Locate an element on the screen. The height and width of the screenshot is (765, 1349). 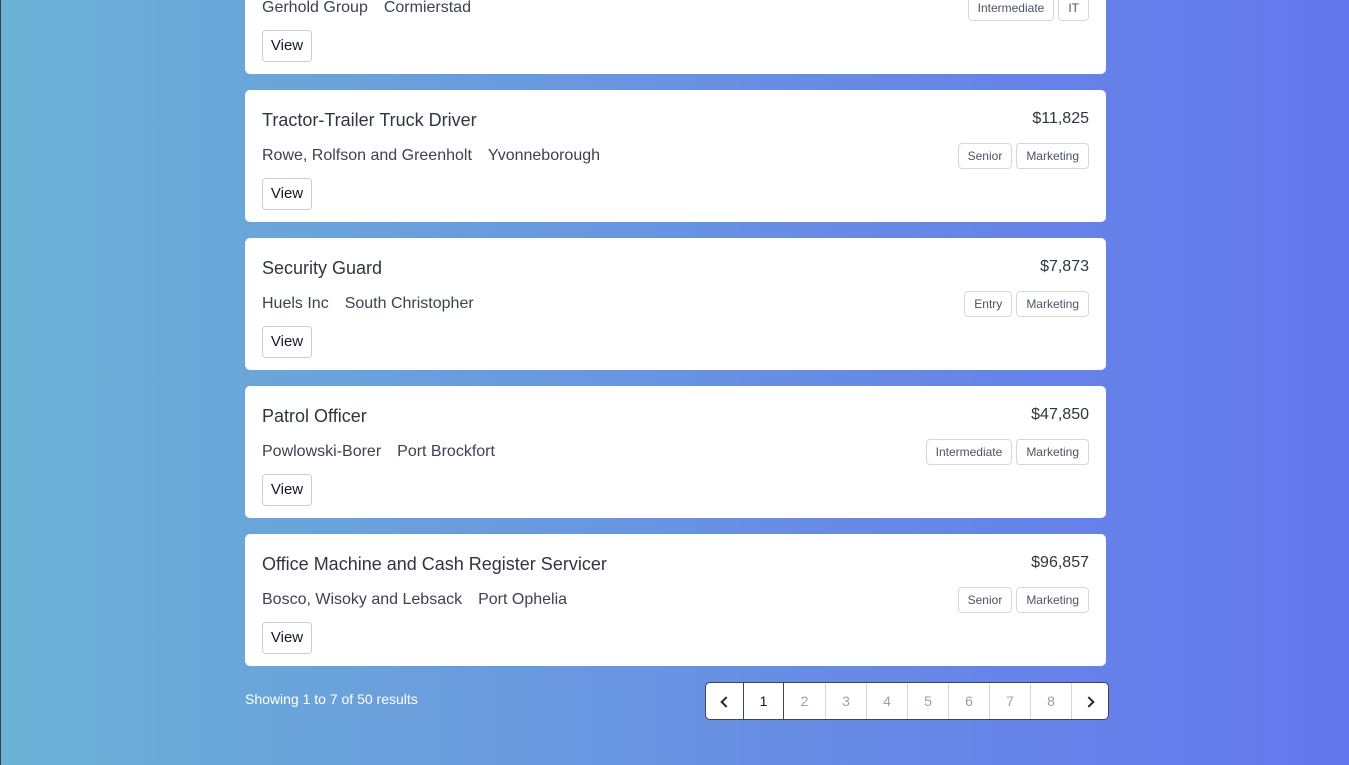
page-6-button: 6 is located at coordinates (968, 701).